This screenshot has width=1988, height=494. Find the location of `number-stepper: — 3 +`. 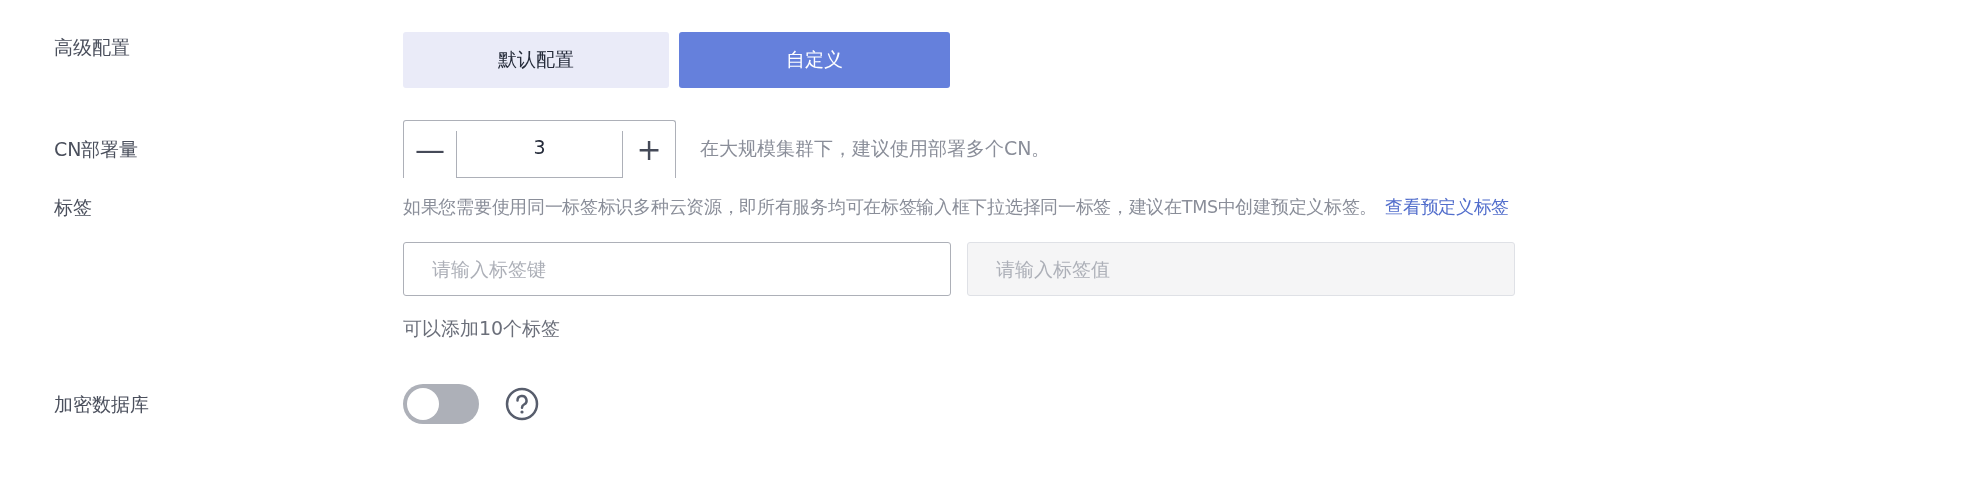

number-stepper: — 3 + is located at coordinates (539, 149).